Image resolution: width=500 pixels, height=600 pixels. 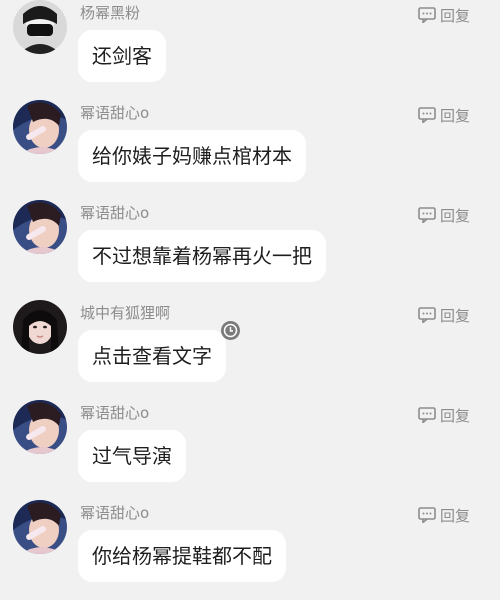 What do you see at coordinates (110, 13) in the screenshot?
I see `username: 杨幂黑粉` at bounding box center [110, 13].